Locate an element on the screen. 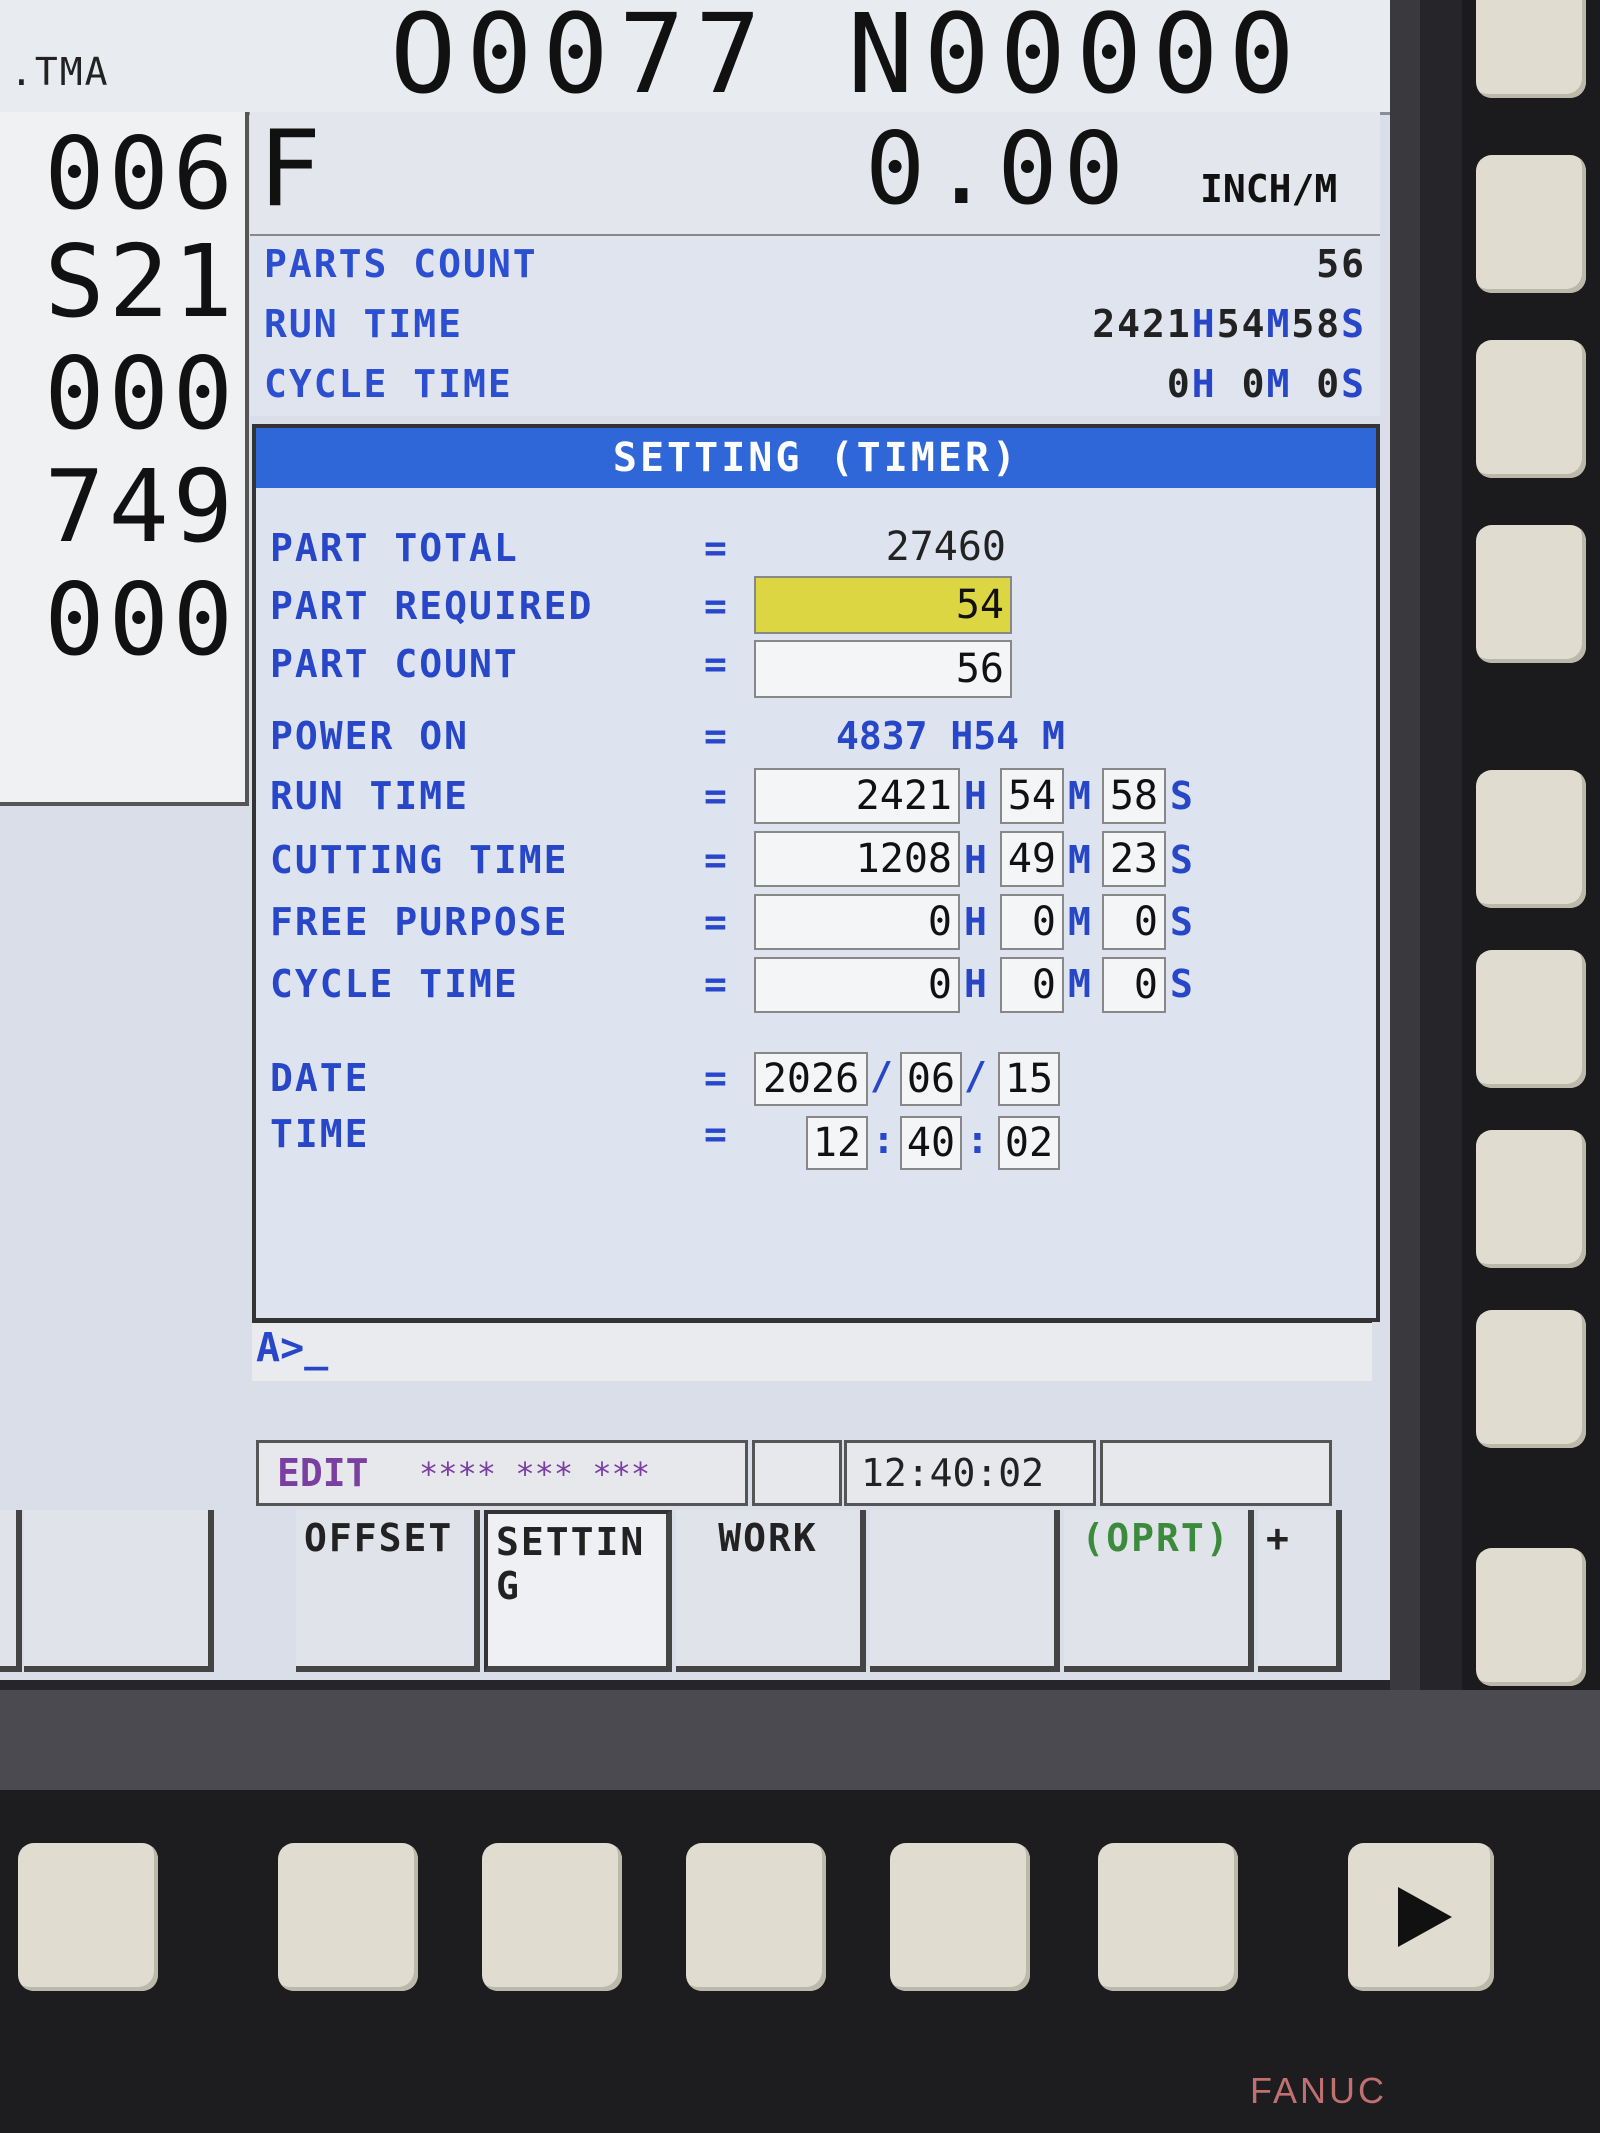 The image size is (1600, 2133). brand-logo: FANUC is located at coordinates (1319, 2090).